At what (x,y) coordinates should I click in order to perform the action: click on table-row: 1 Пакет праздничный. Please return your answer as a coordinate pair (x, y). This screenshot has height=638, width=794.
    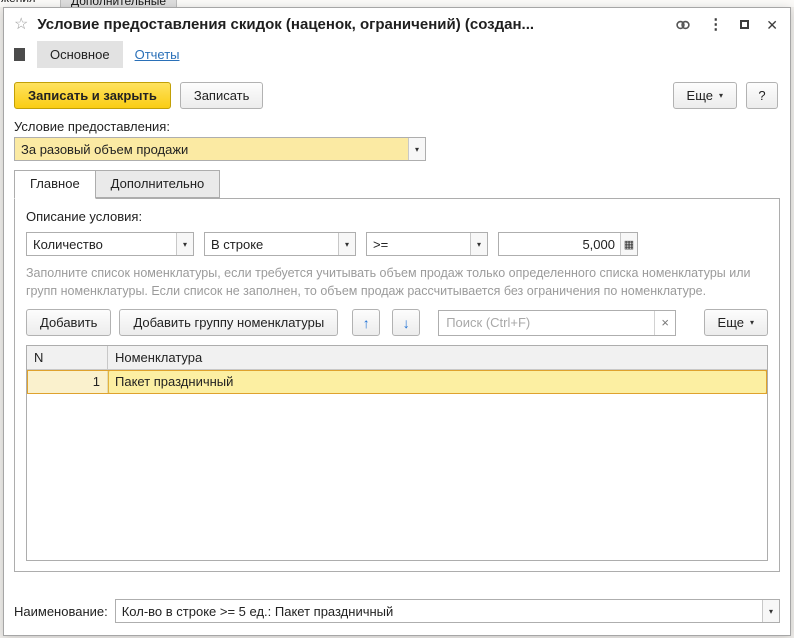
    Looking at the image, I should click on (397, 382).